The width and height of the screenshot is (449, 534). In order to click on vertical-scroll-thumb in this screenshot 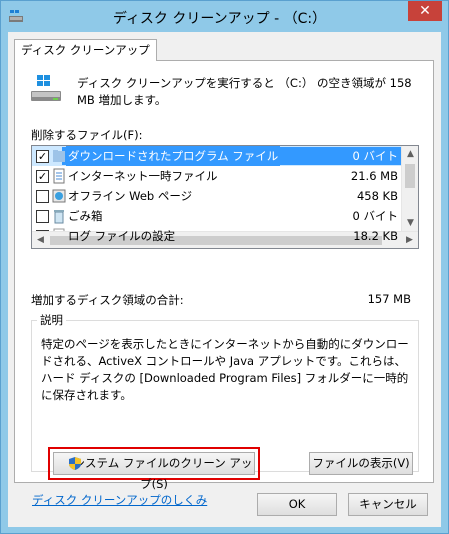, I will do `click(410, 176)`.